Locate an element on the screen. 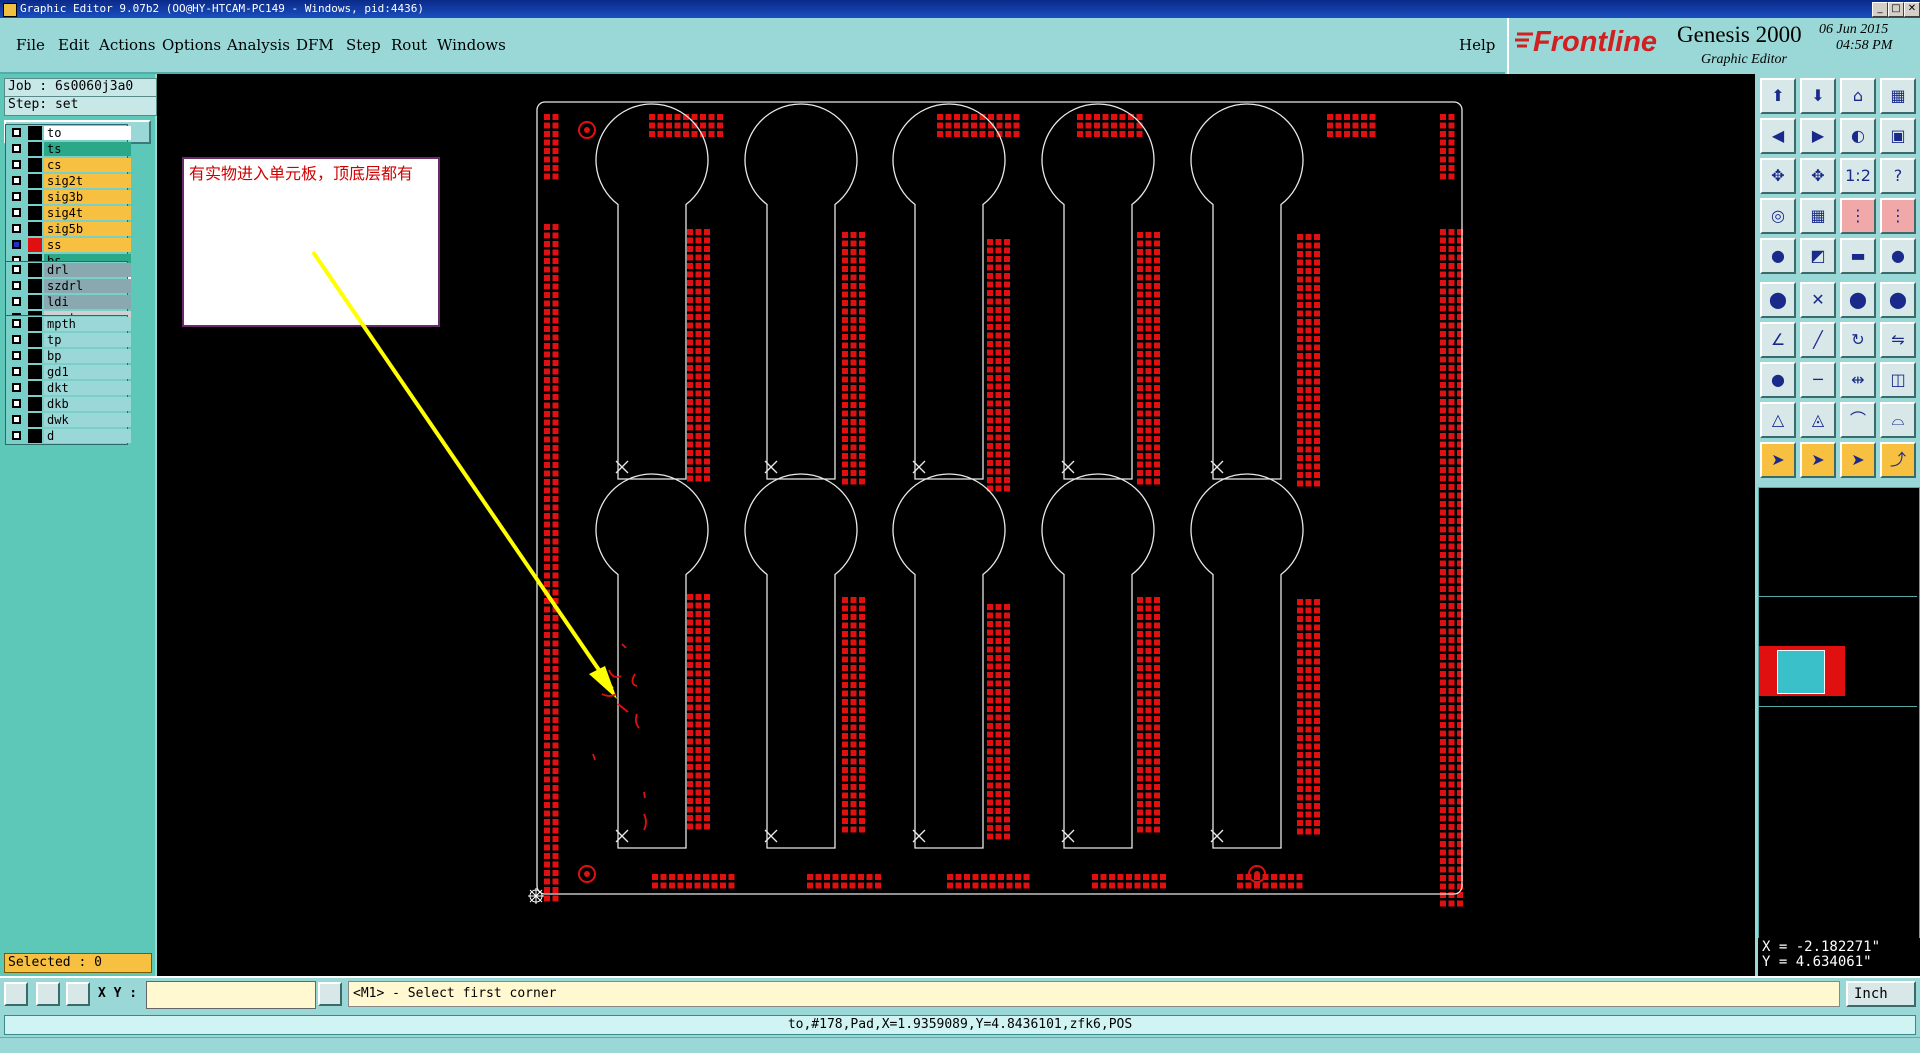 This screenshot has height=1053, width=1920. layer-row-drl: drl is located at coordinates (68, 270).